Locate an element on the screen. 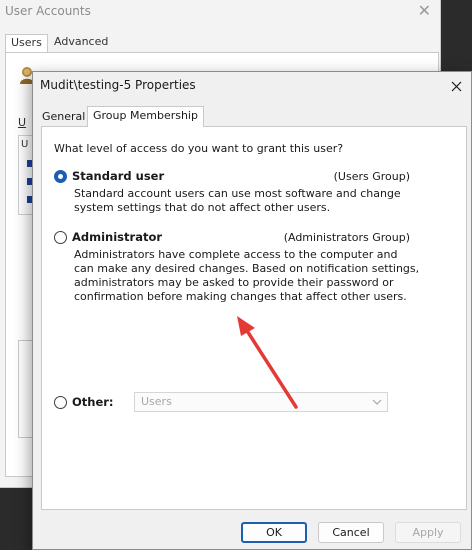 The width and height of the screenshot is (472, 550). tab-group-membership: Group Membership is located at coordinates (145, 116).